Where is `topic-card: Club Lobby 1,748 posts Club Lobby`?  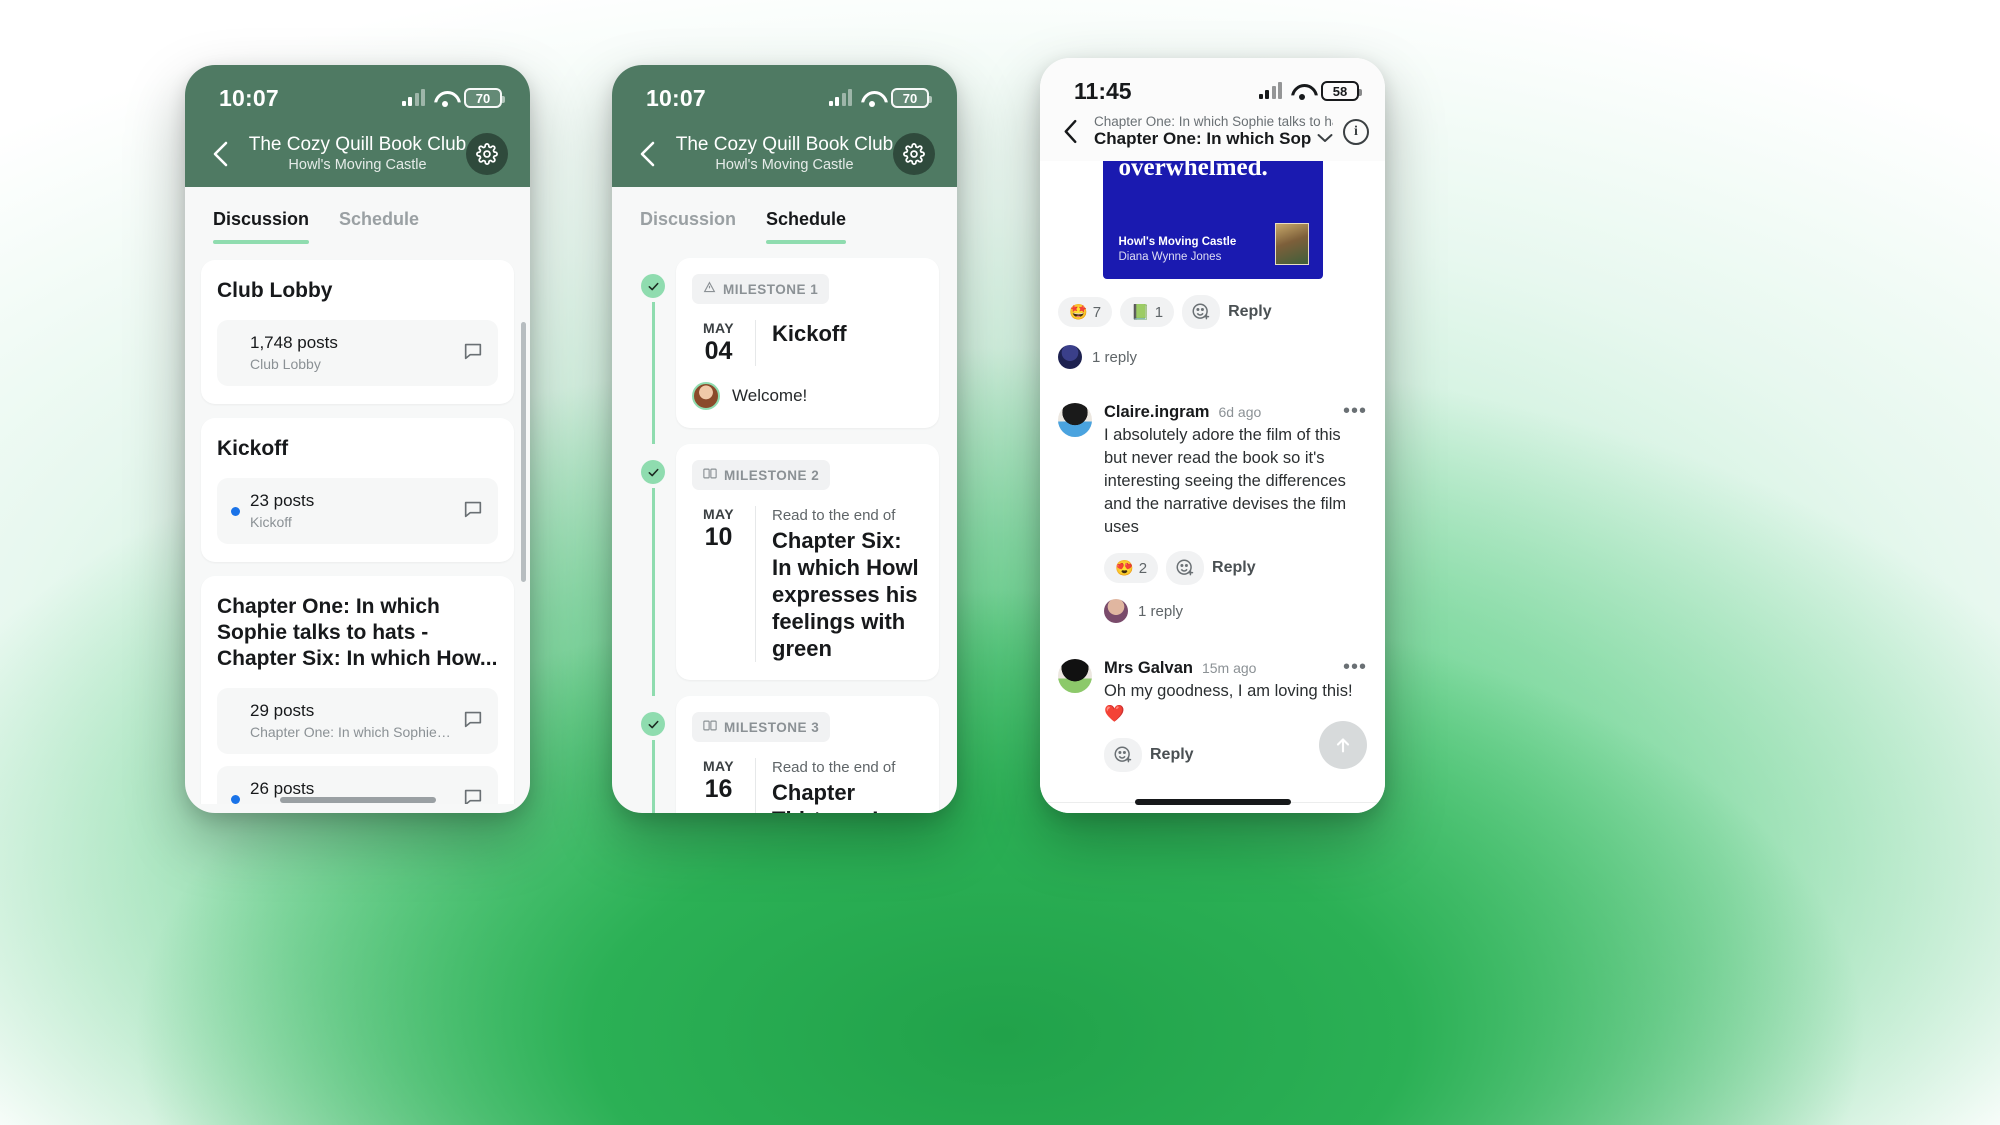 topic-card: Club Lobby 1,748 posts Club Lobby is located at coordinates (357, 332).